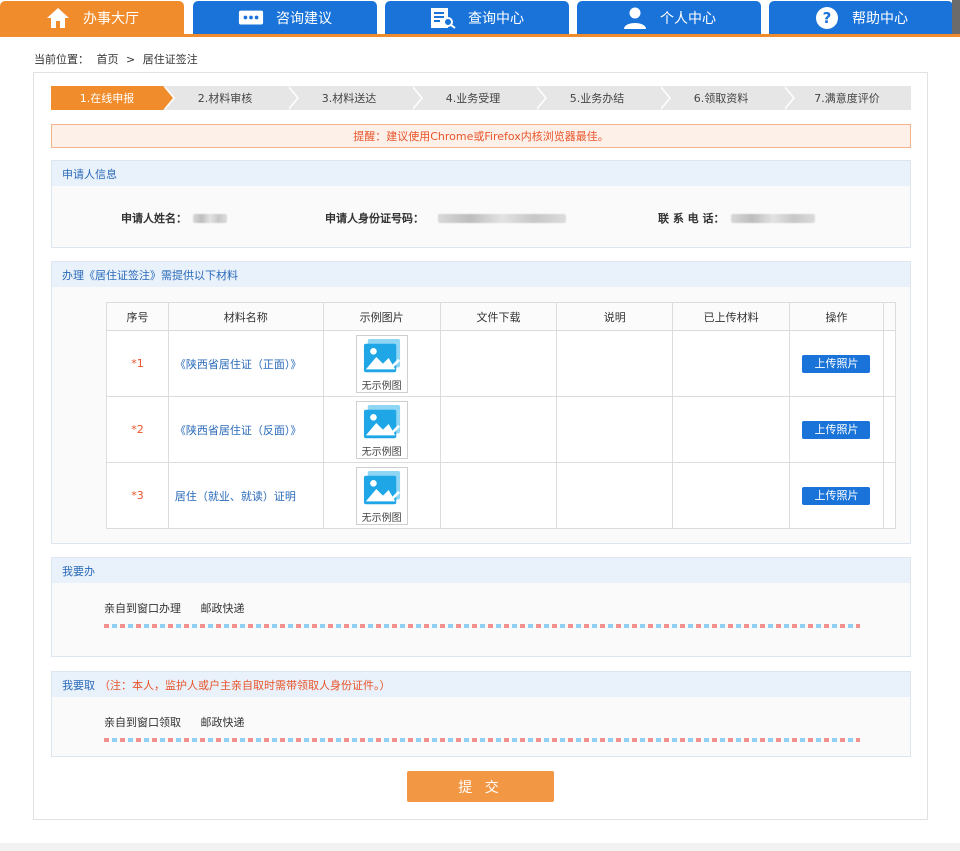 The image size is (960, 851). What do you see at coordinates (615, 495) in the screenshot?
I see `description-cell` at bounding box center [615, 495].